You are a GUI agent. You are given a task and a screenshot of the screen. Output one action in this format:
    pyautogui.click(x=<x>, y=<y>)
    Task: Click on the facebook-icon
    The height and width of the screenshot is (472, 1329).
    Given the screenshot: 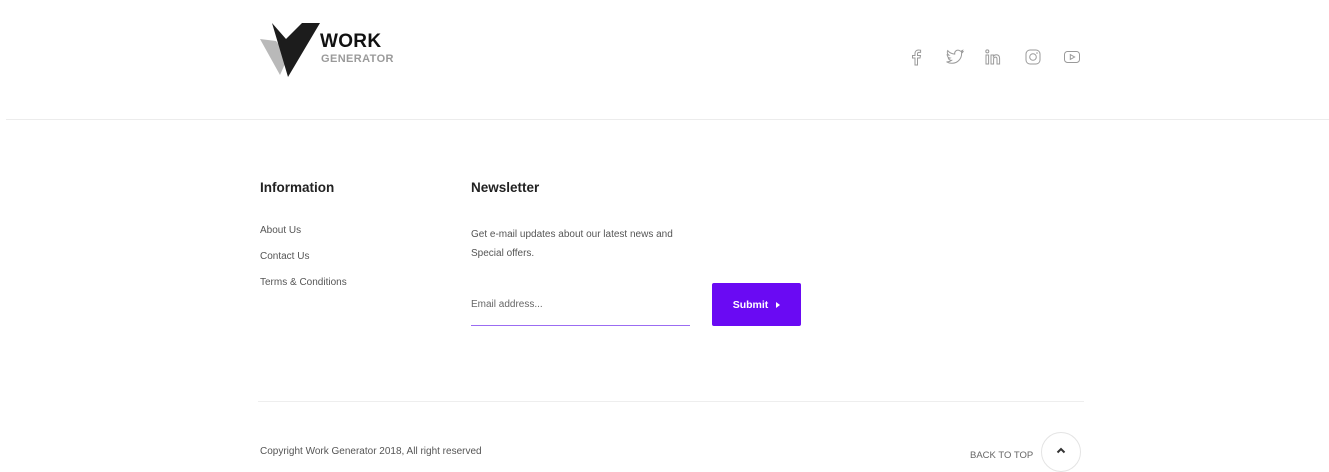 What is the action you would take?
    pyautogui.click(x=917, y=57)
    